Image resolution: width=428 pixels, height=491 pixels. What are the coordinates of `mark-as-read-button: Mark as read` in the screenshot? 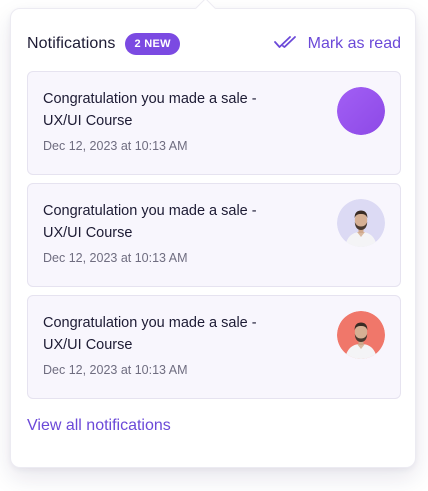 It's located at (337, 44).